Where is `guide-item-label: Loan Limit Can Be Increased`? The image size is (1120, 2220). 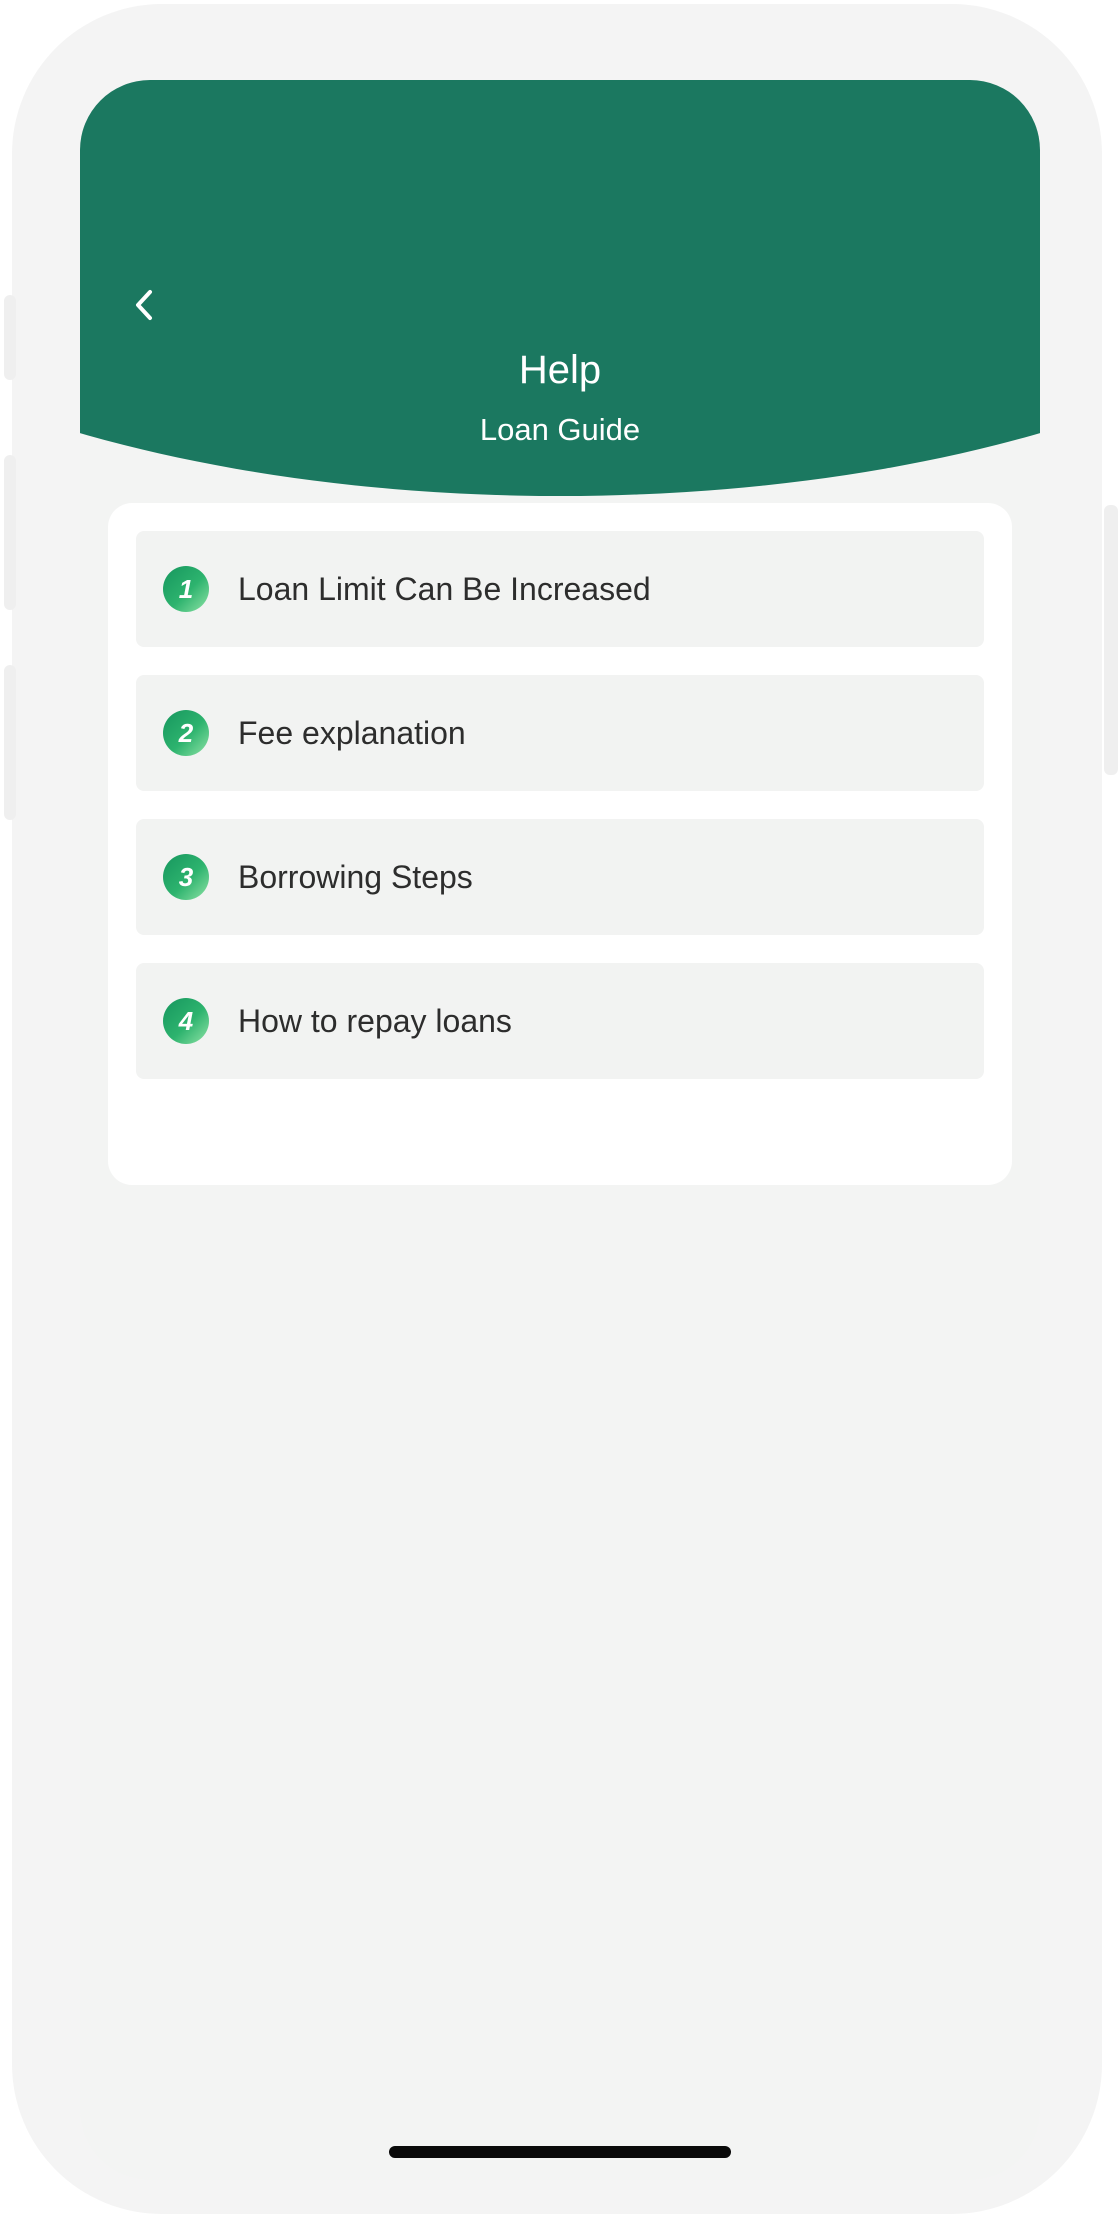 guide-item-label: Loan Limit Can Be Increased is located at coordinates (444, 589).